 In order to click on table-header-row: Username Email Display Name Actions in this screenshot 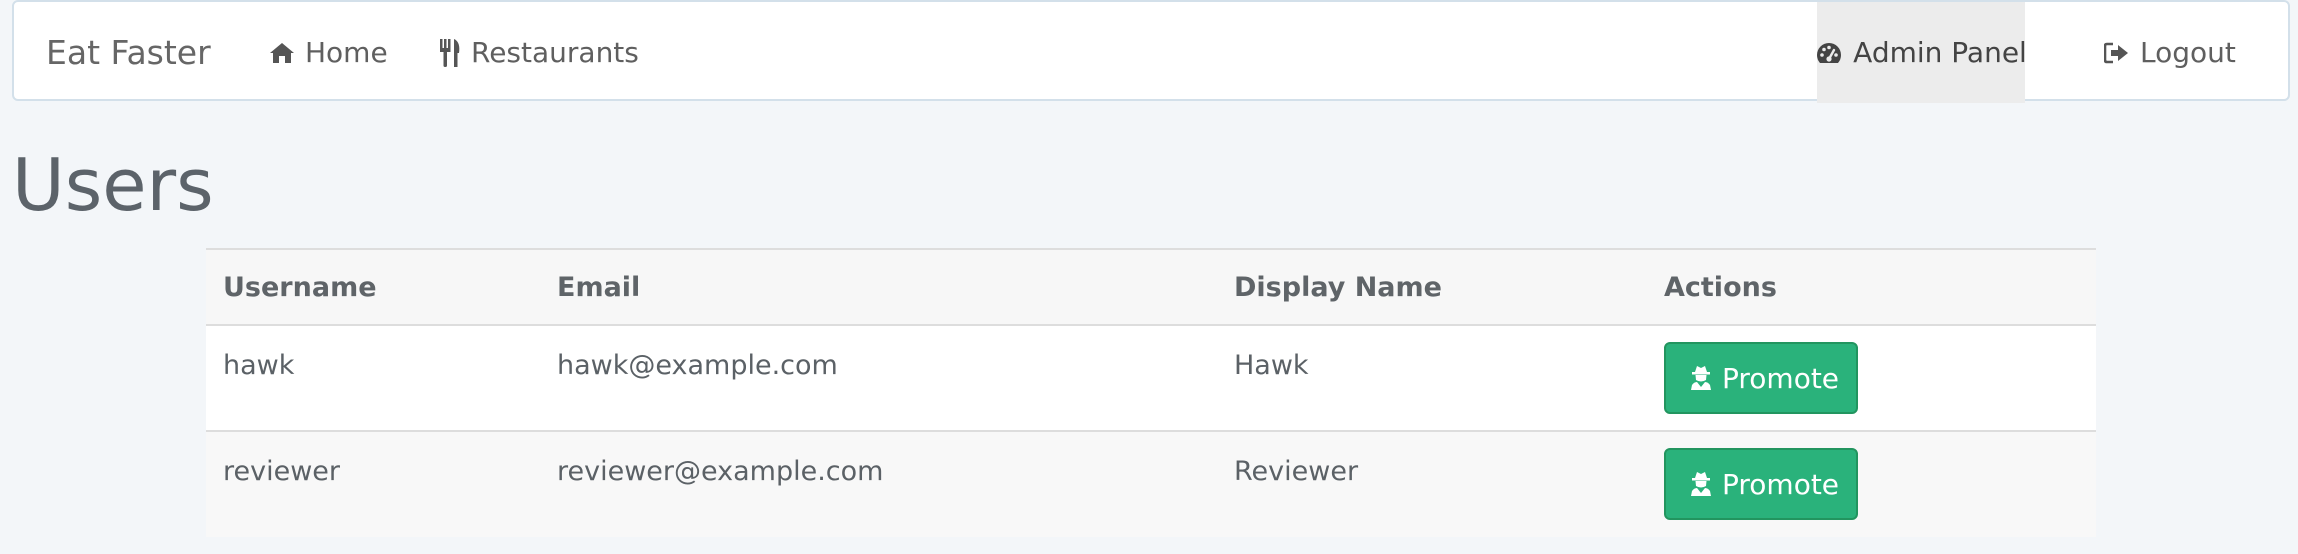, I will do `click(1151, 287)`.